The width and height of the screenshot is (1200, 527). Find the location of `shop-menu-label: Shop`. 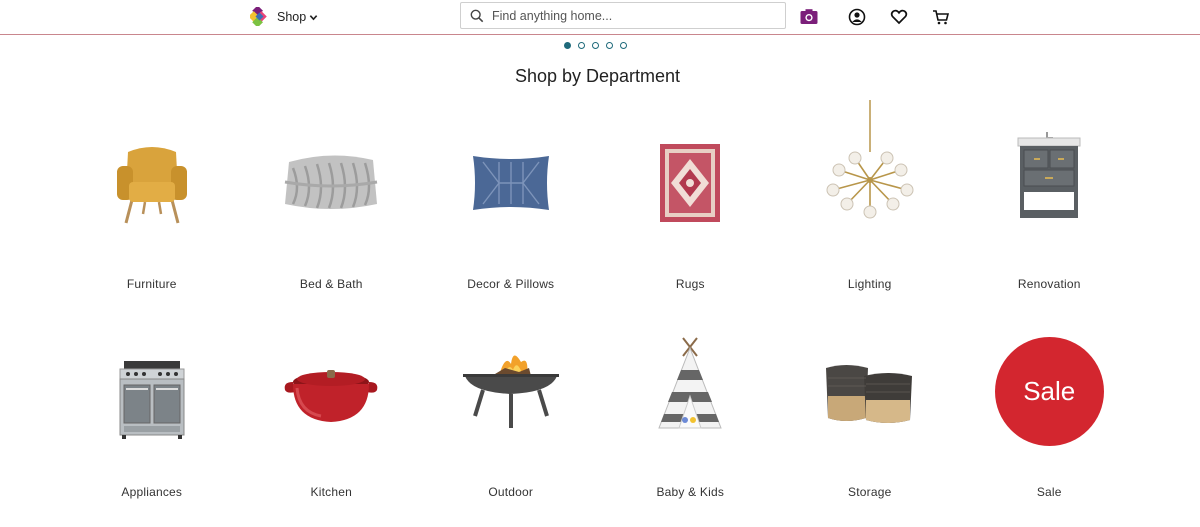

shop-menu-label: Shop is located at coordinates (292, 17).